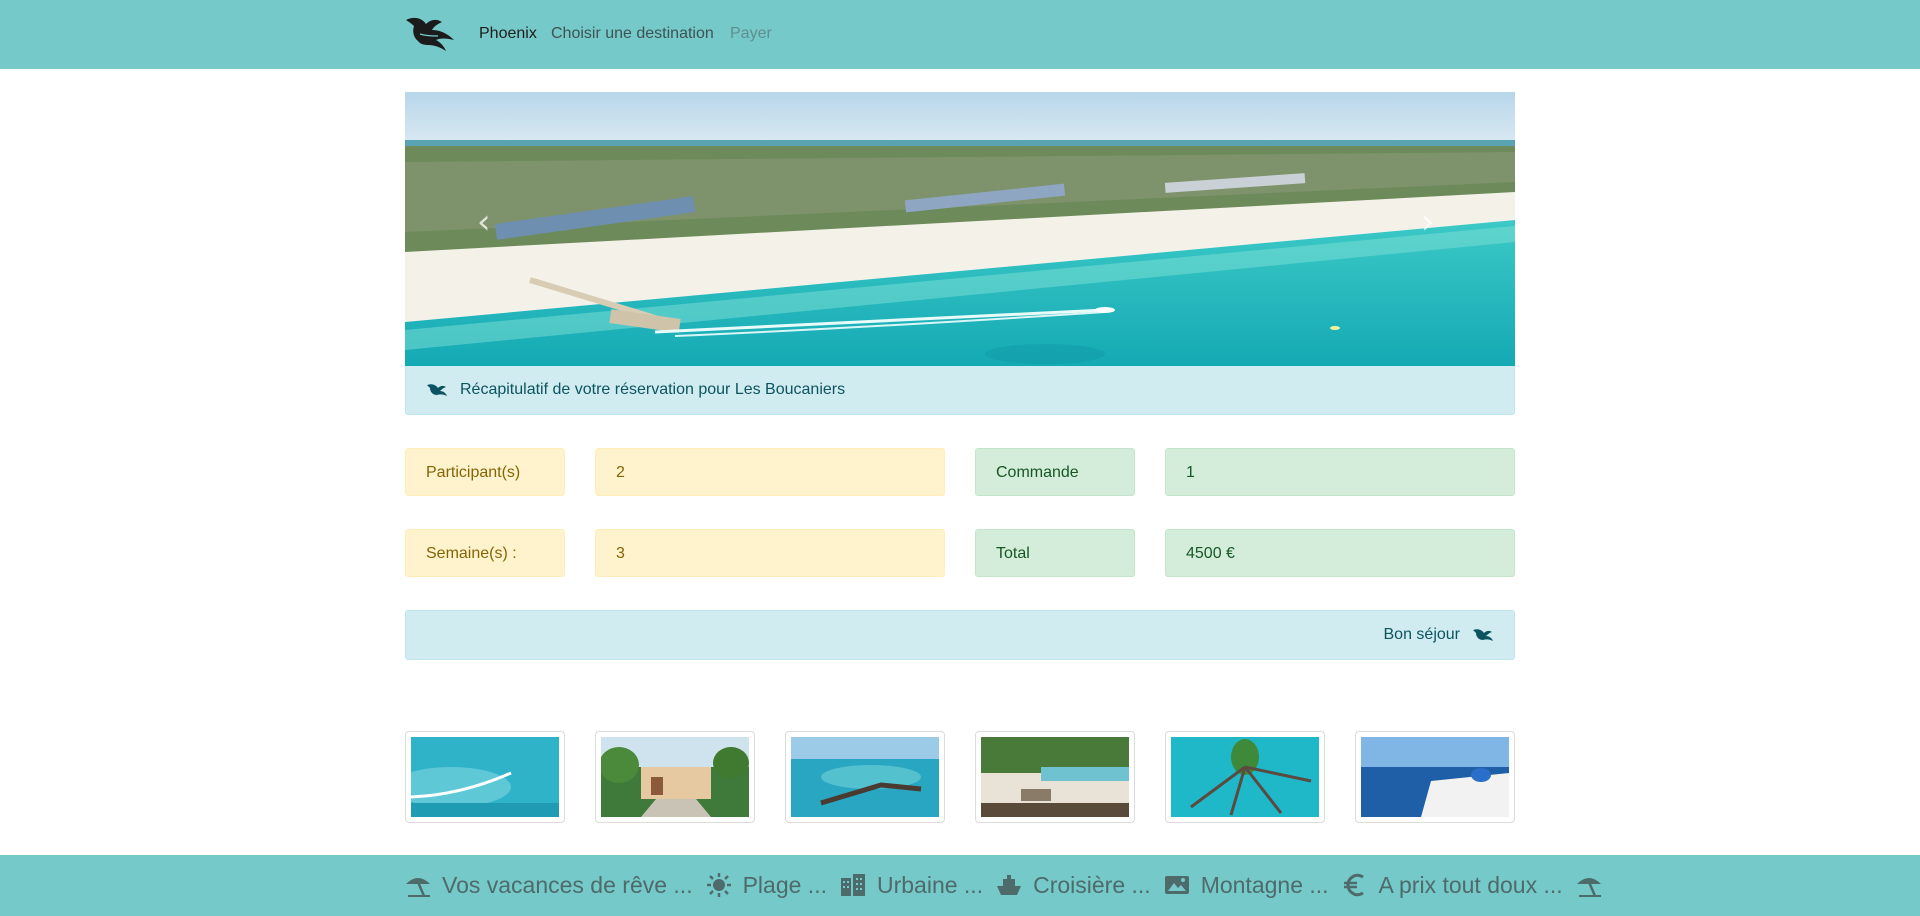  I want to click on gallery-thumb-garden-villa, so click(675, 777).